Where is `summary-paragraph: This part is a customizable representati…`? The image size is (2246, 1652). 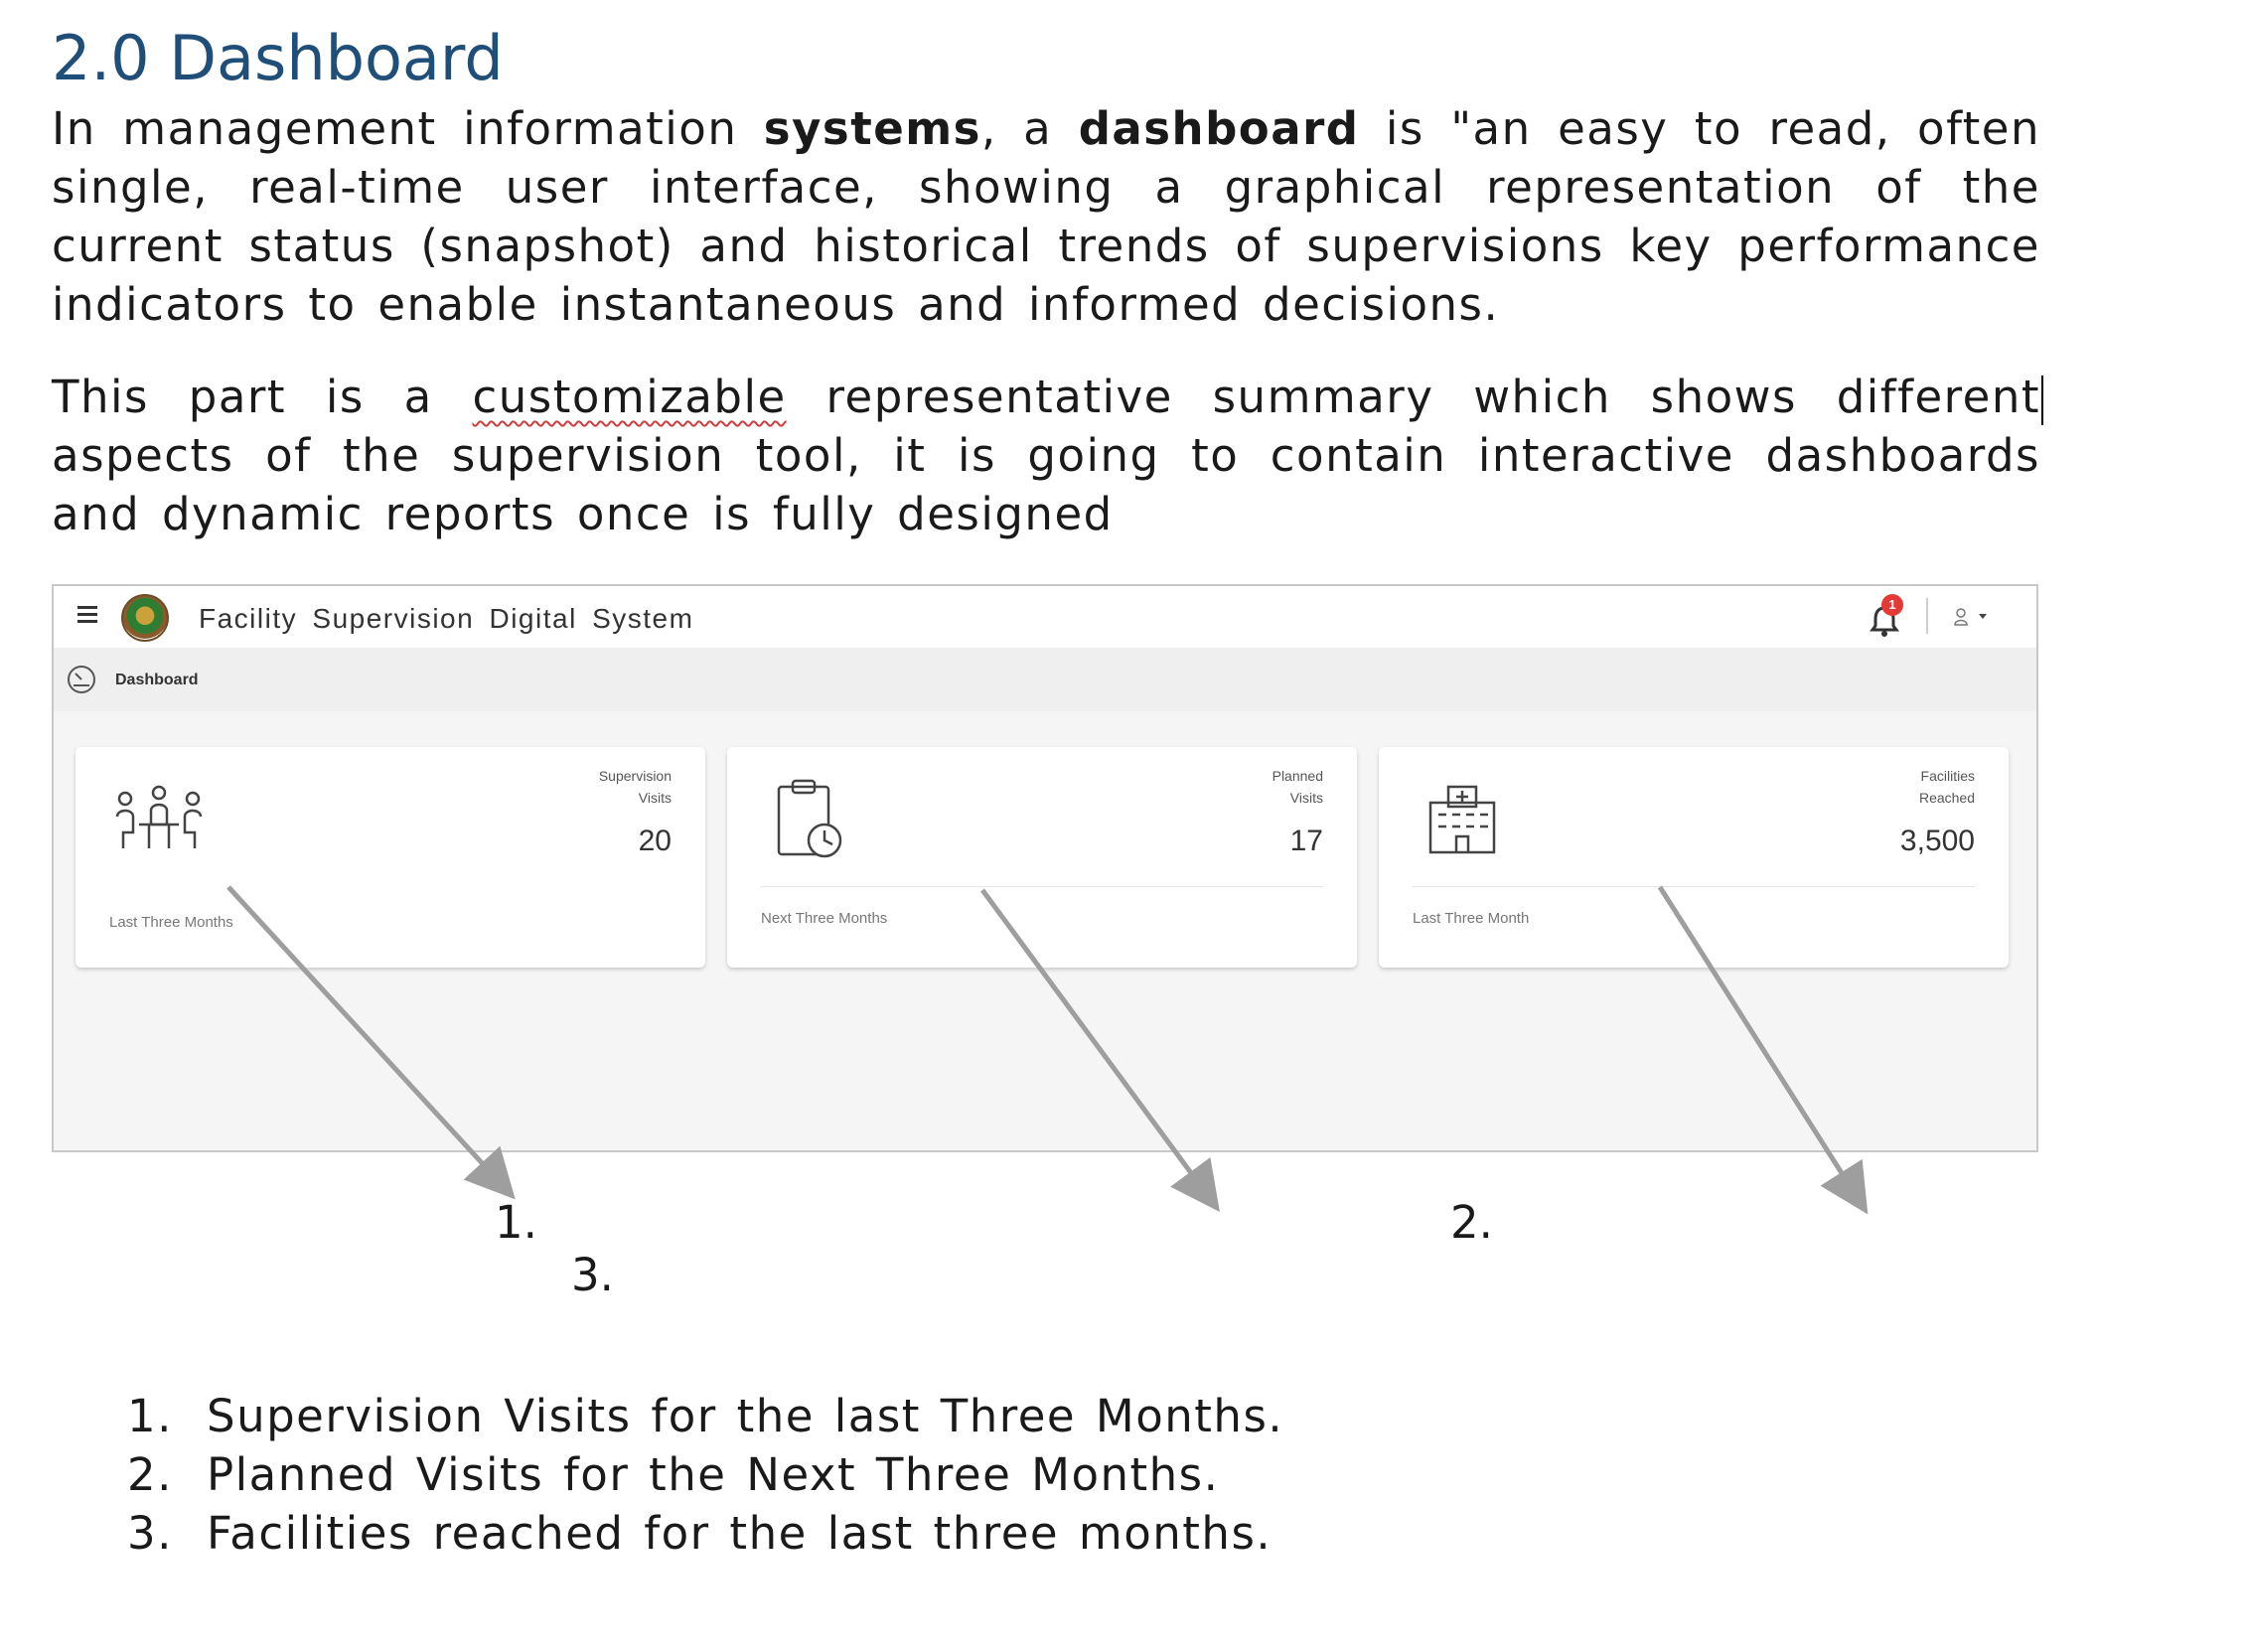 summary-paragraph: This part is a customizable representati… is located at coordinates (1046, 455).